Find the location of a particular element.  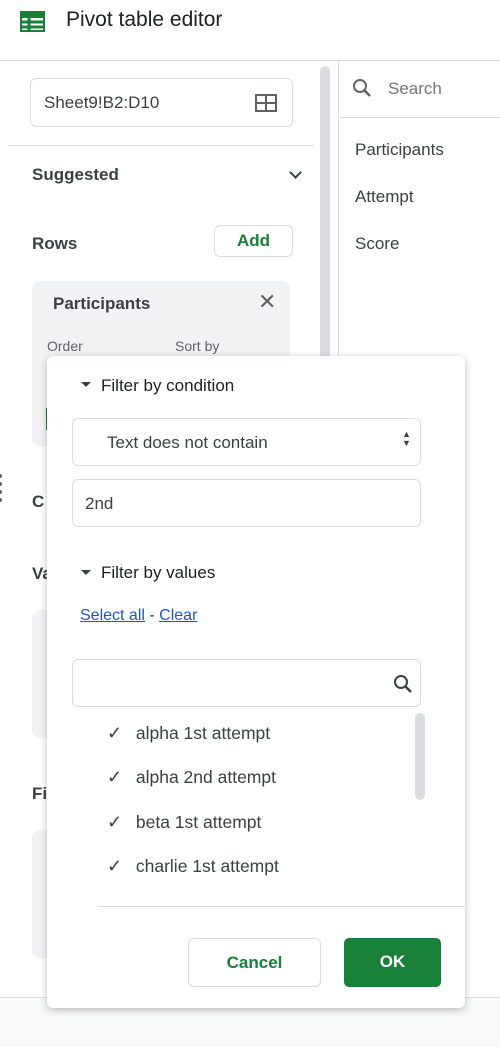

value-label: alpha 2nd attempt is located at coordinates (205, 777).